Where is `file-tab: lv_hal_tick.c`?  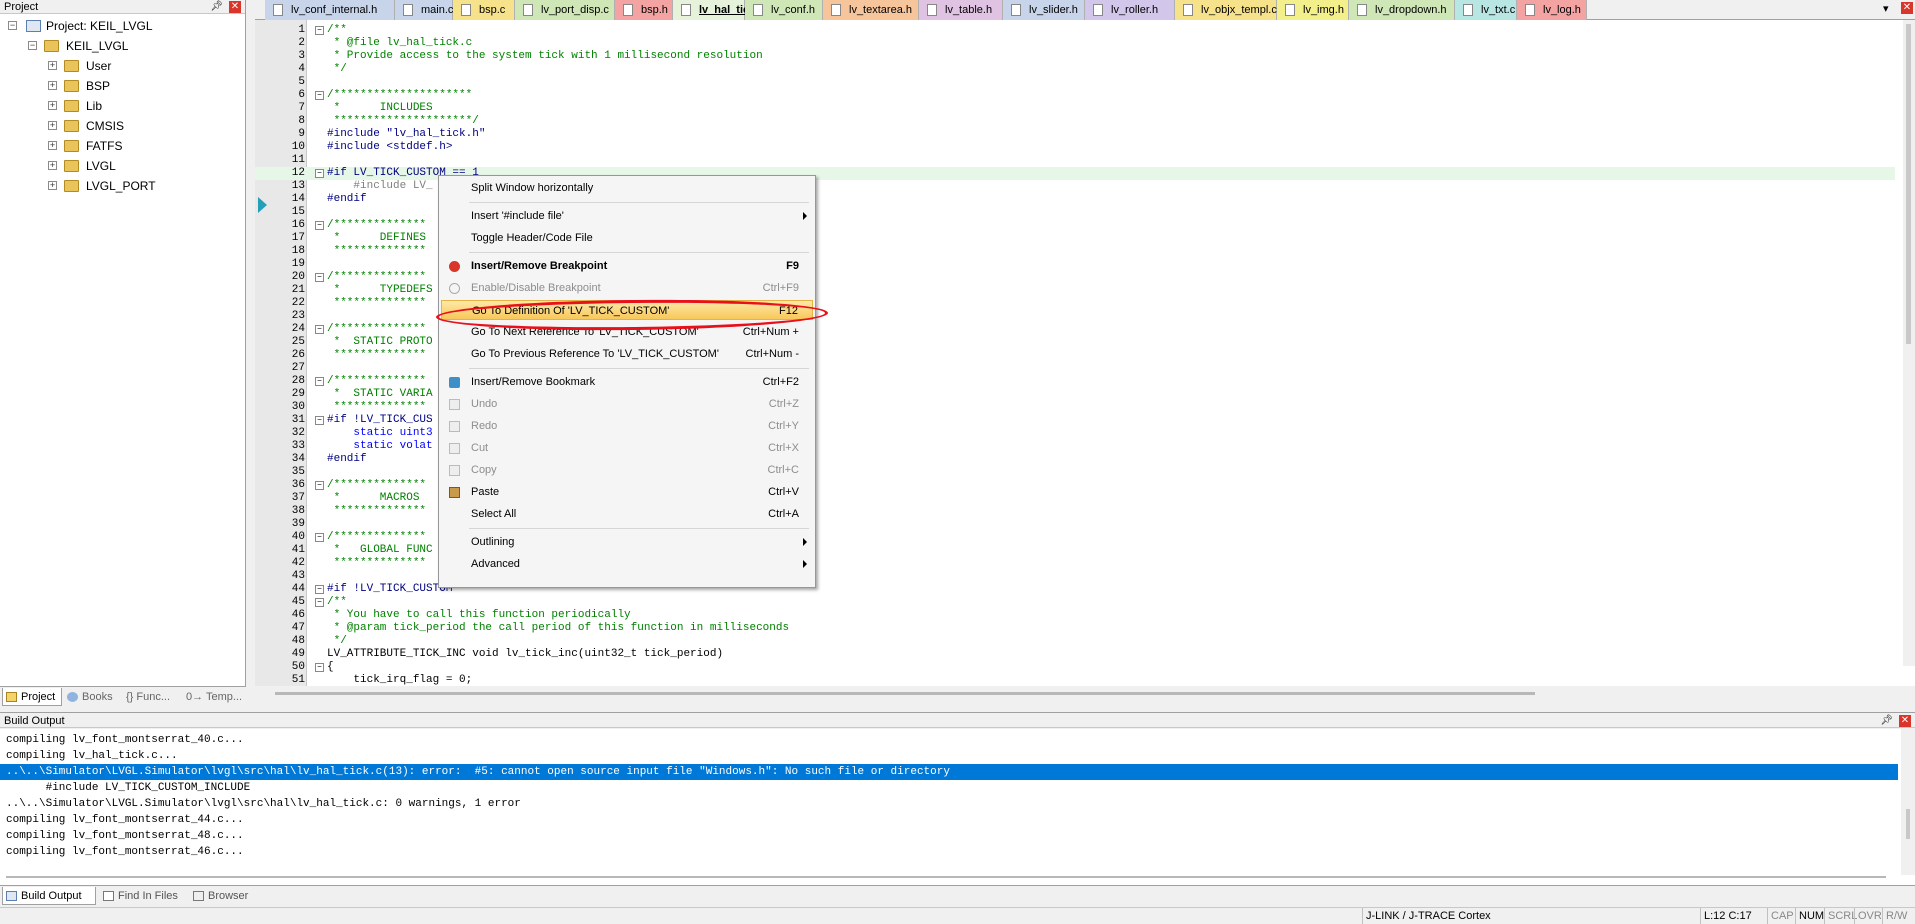
file-tab: lv_hal_tick.c is located at coordinates (718, 10).